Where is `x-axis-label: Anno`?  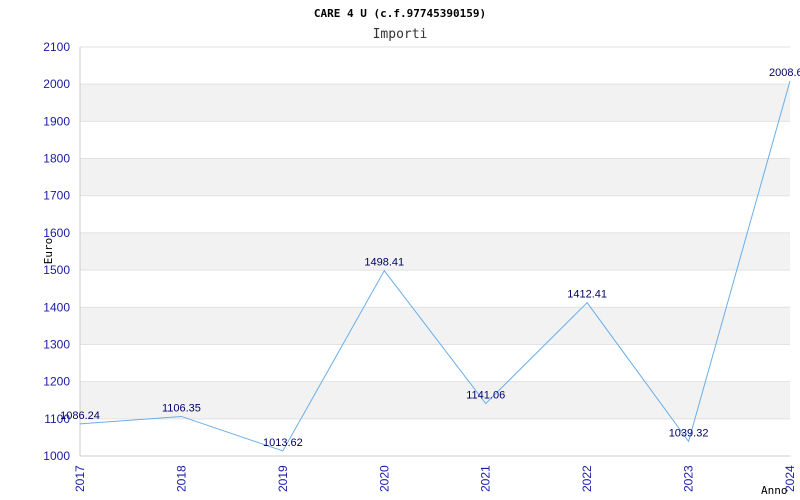
x-axis-label: Anno is located at coordinates (774, 490).